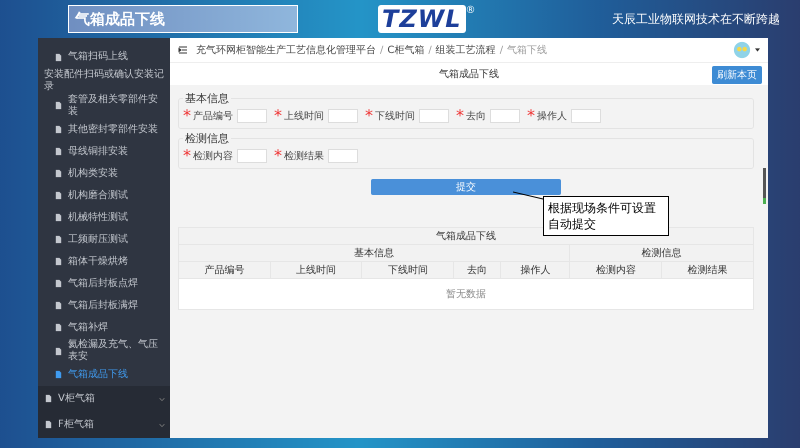 Image resolution: width=800 pixels, height=448 pixels. What do you see at coordinates (535, 270) in the screenshot?
I see `column-header: 操作人` at bounding box center [535, 270].